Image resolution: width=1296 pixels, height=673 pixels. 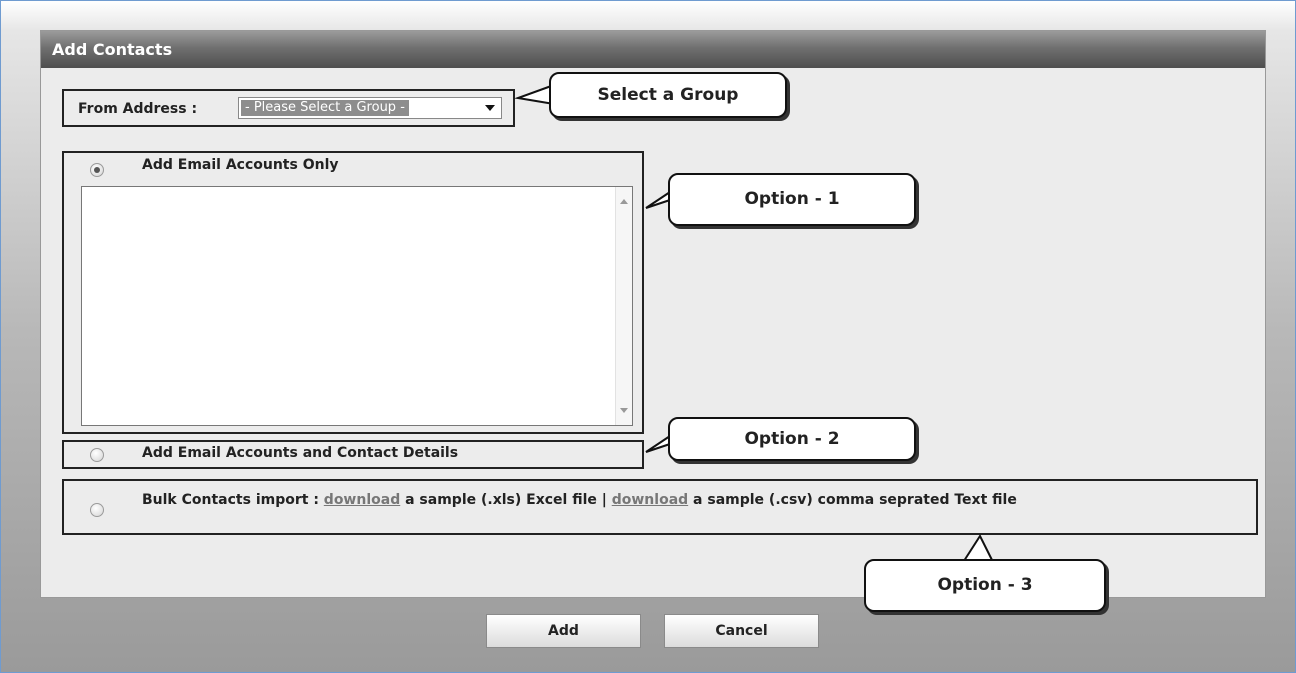 What do you see at coordinates (650, 500) in the screenshot?
I see `download-csv-link: download` at bounding box center [650, 500].